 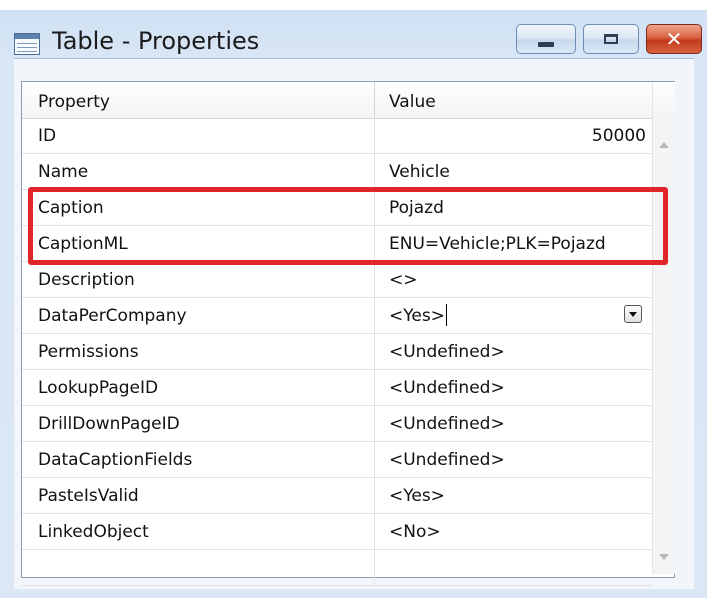 I want to click on property-value: <>, so click(x=513, y=279).